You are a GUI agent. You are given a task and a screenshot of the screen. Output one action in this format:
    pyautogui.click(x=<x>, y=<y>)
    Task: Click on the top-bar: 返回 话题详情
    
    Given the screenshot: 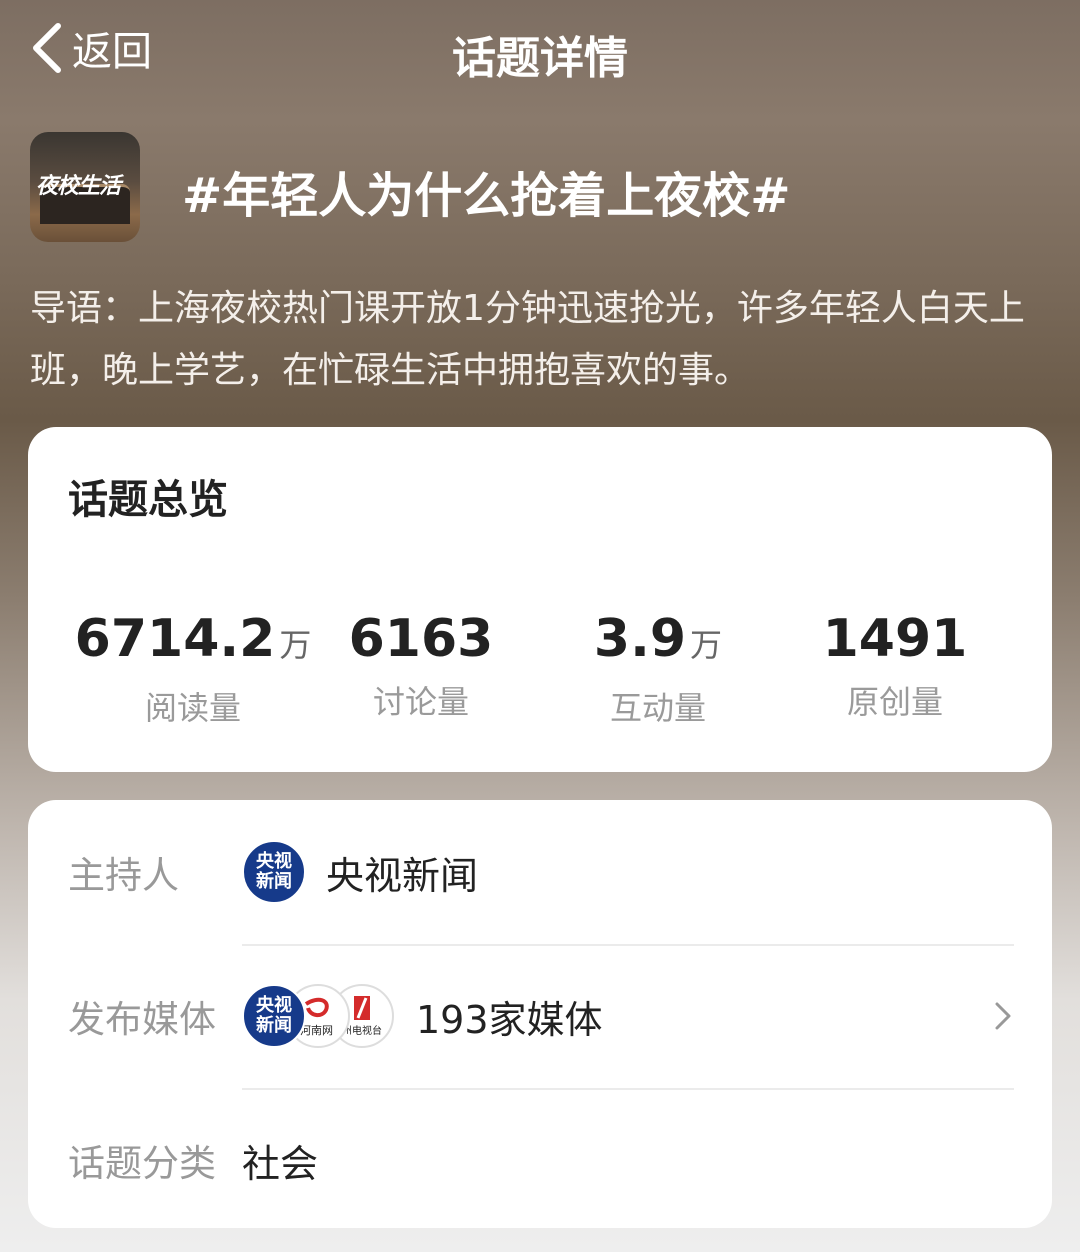 What is the action you would take?
    pyautogui.click(x=540, y=50)
    